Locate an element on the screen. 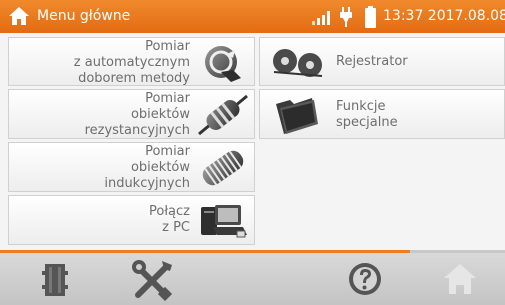  auto-method-icon is located at coordinates (223, 64).